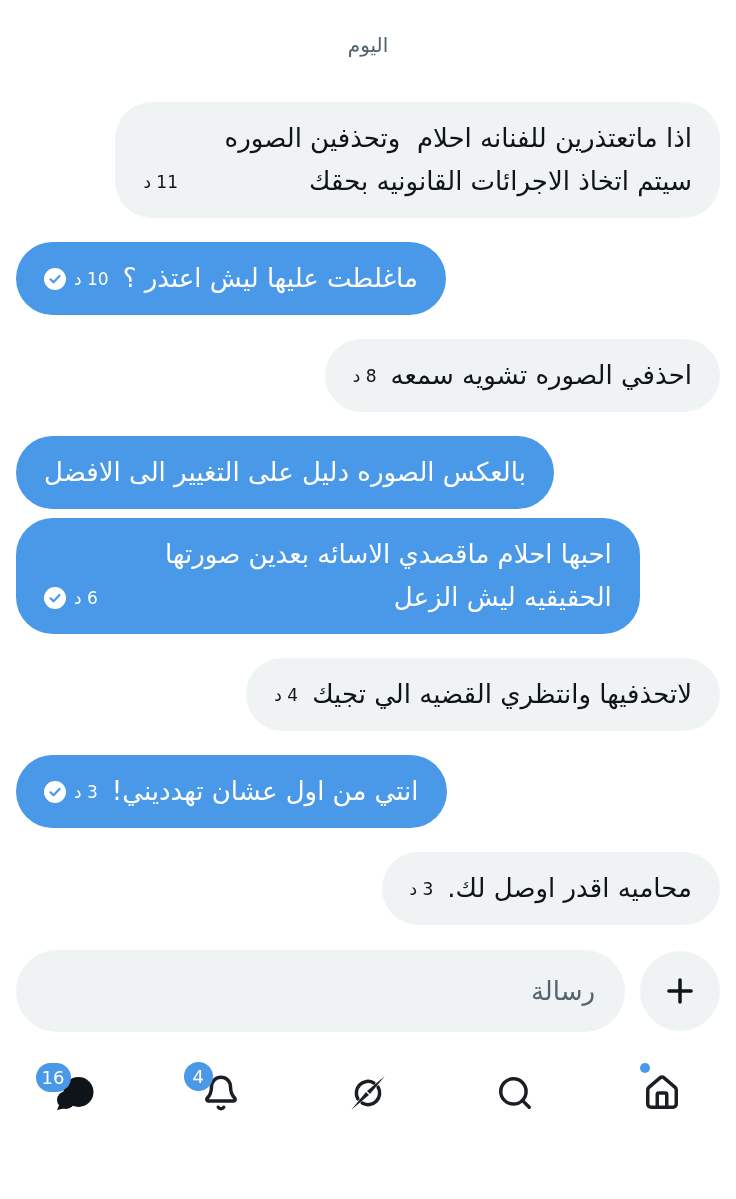 Image resolution: width=736 pixels, height=1199 pixels. Describe the element at coordinates (265, 792) in the screenshot. I see `message-text: انتي من اول عشان تهدديني!` at that location.